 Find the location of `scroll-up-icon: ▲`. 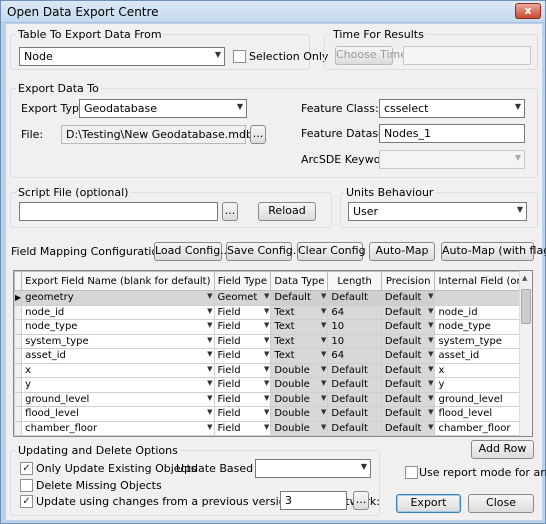

scroll-up-icon: ▲ is located at coordinates (524, 278).